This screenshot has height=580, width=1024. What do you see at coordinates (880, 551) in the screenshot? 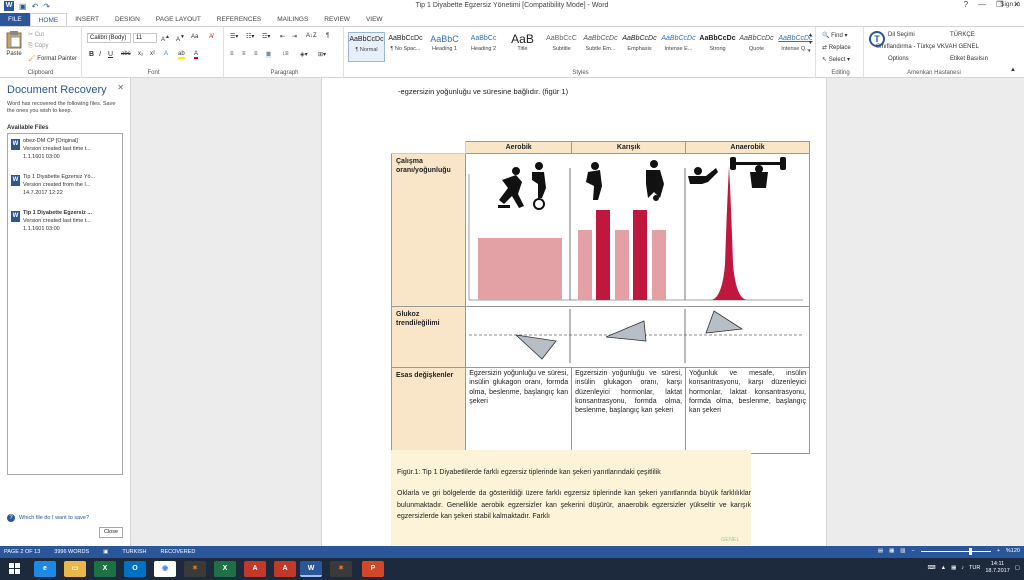
I see `read-mode-icon: ▤` at bounding box center [880, 551].